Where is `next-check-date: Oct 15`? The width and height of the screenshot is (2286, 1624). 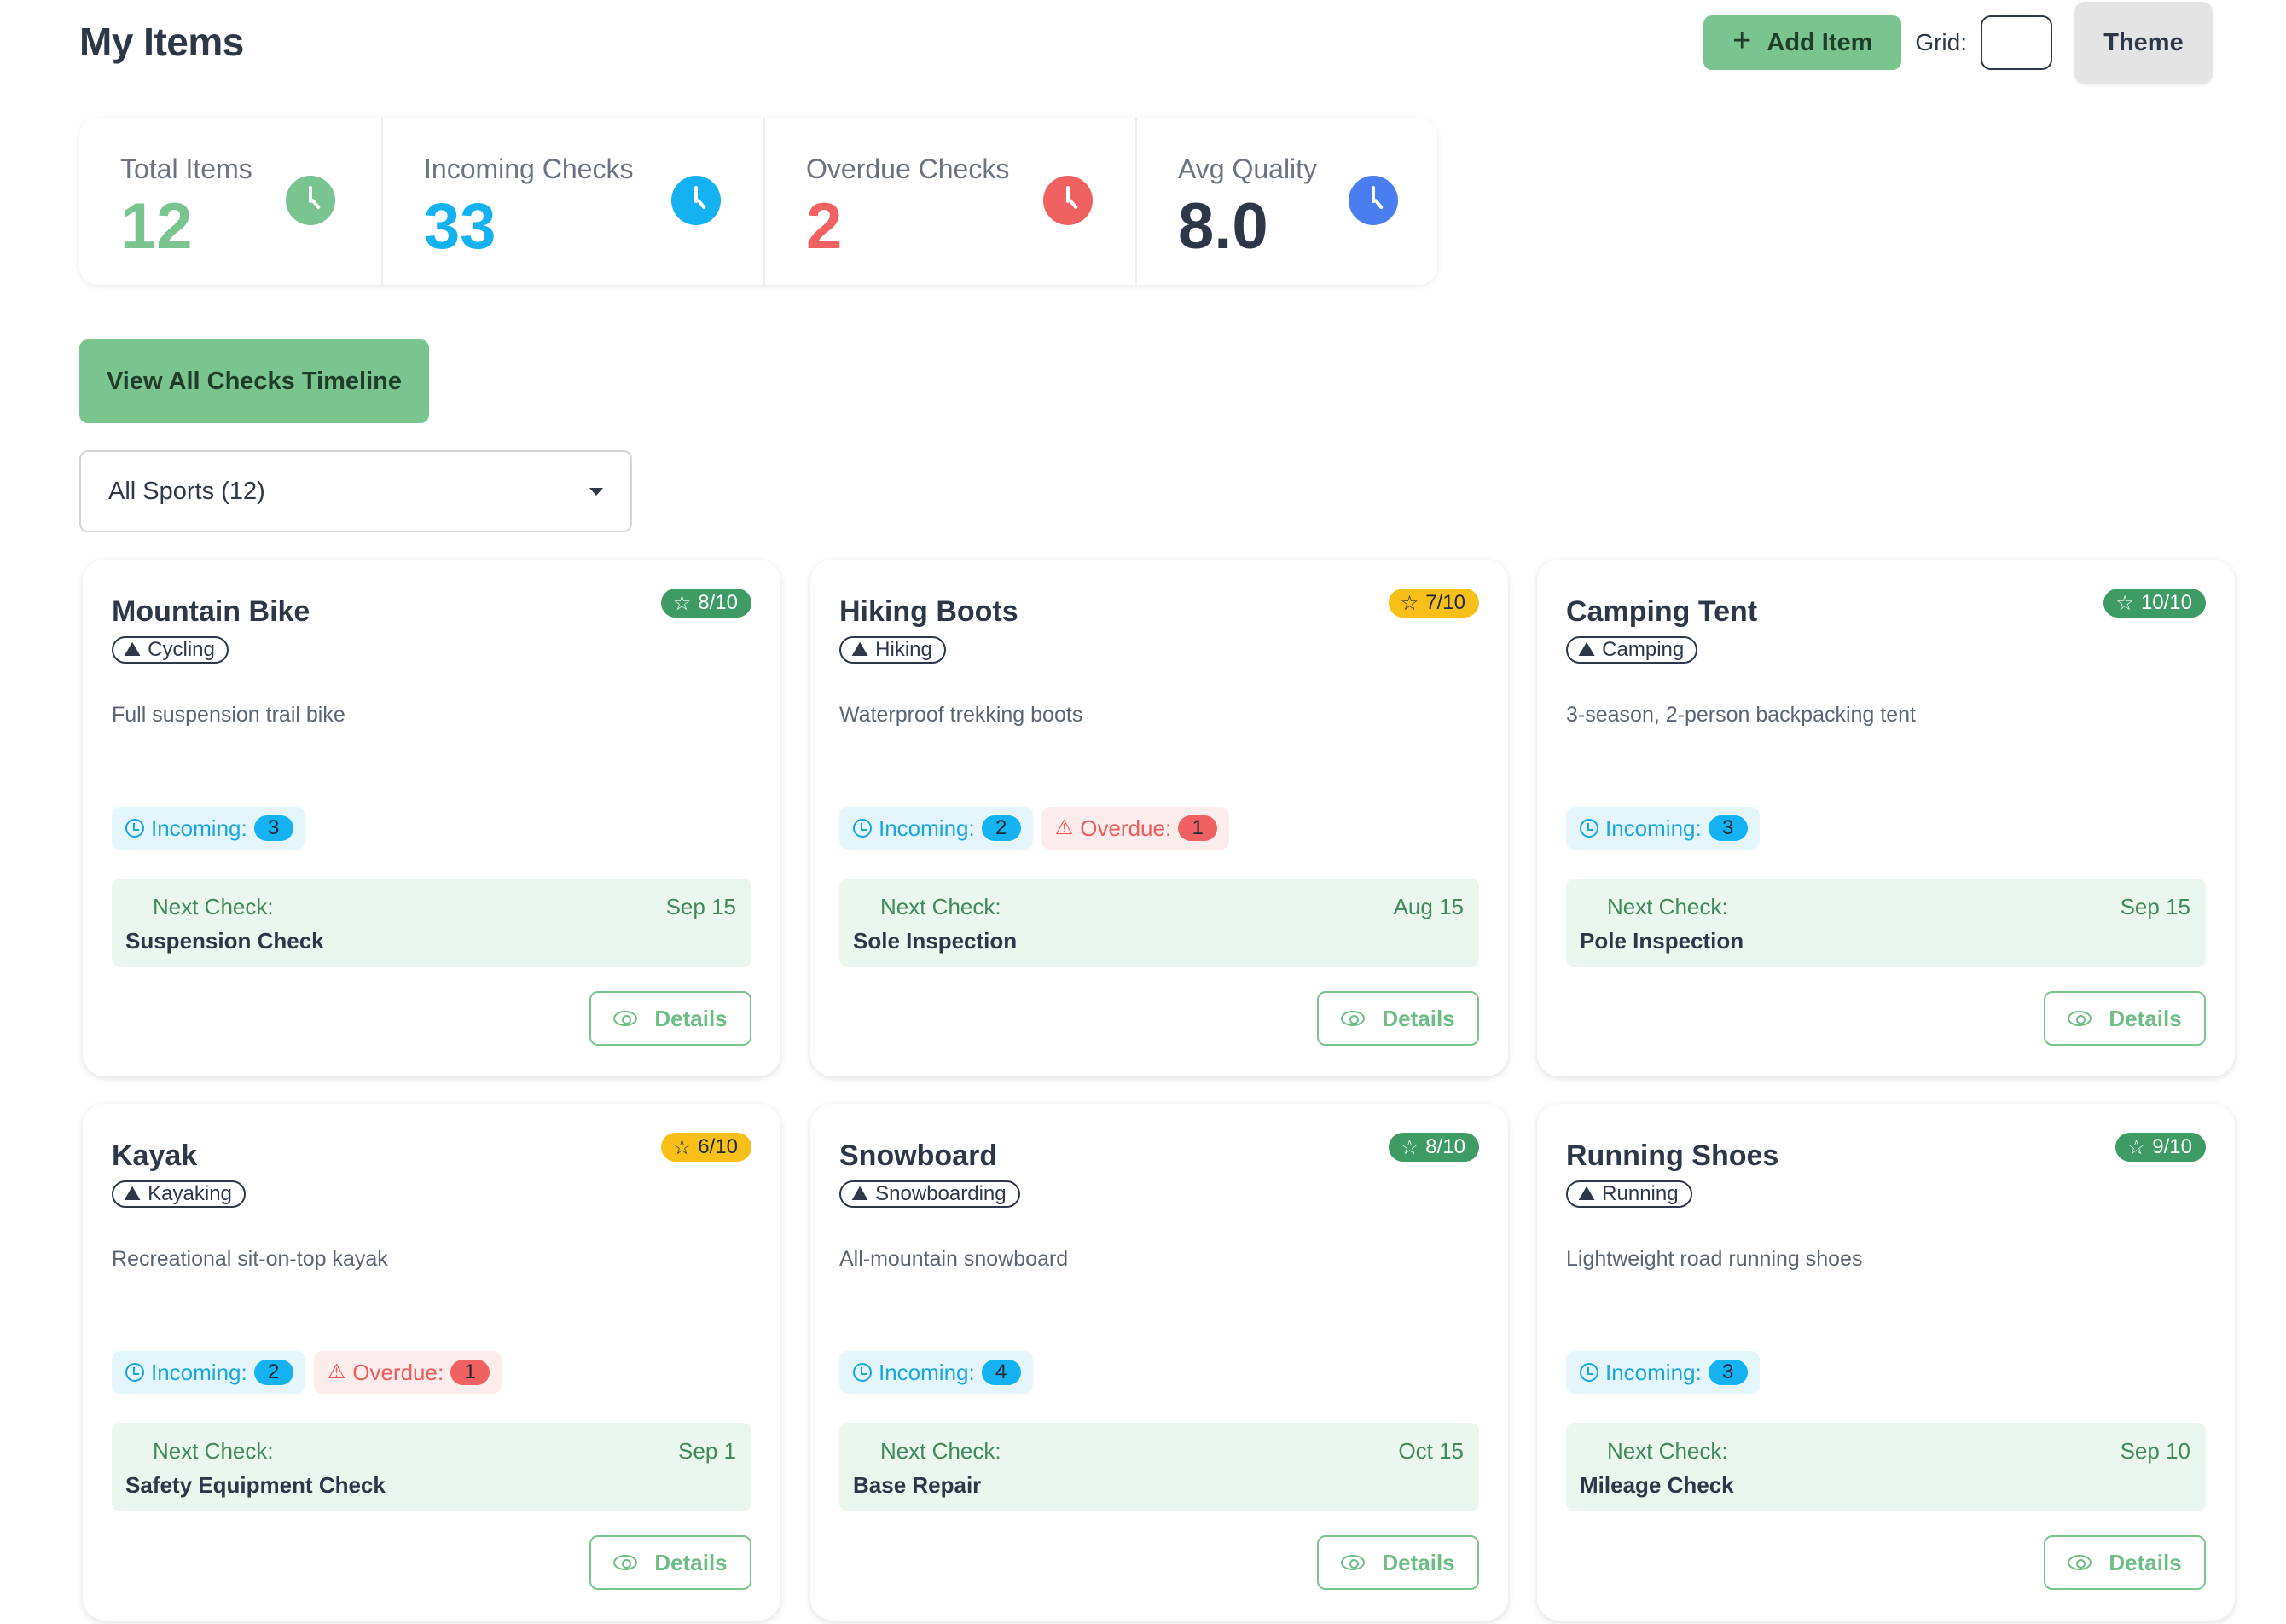
next-check-date: Oct 15 is located at coordinates (1431, 1451).